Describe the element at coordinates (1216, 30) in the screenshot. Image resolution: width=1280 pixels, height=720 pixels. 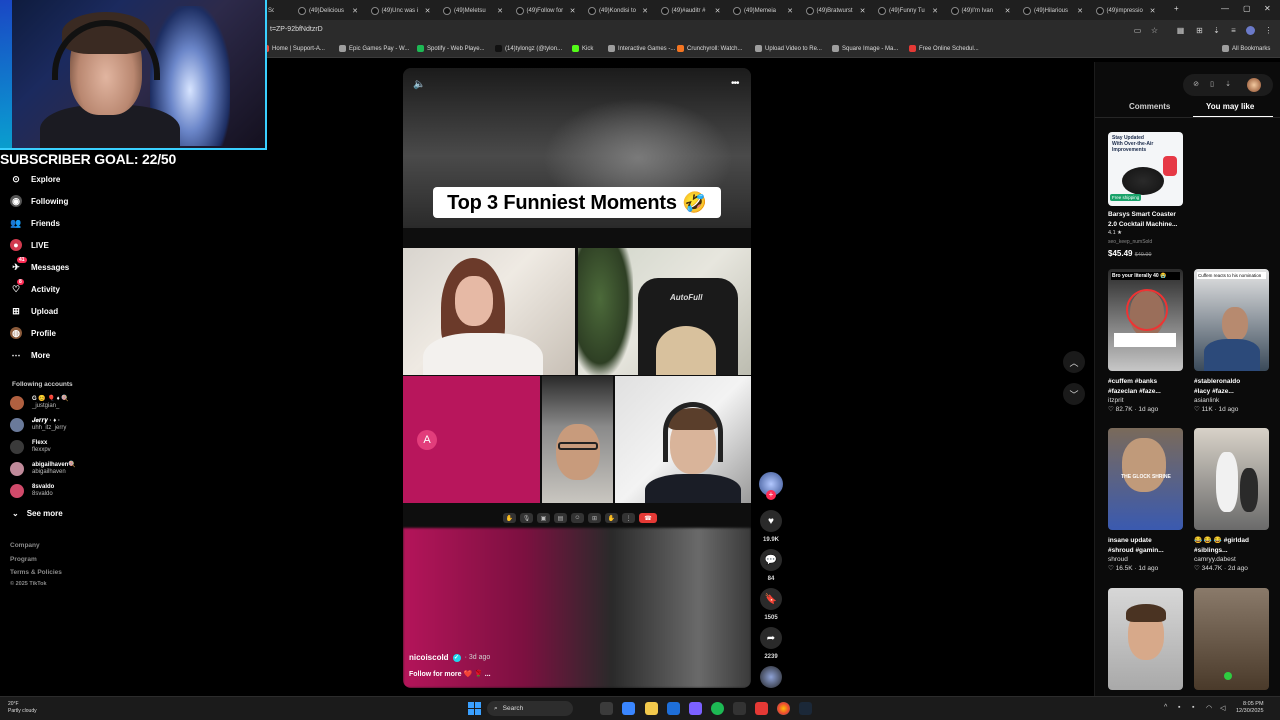
I see `download-icon: ⇣` at that location.